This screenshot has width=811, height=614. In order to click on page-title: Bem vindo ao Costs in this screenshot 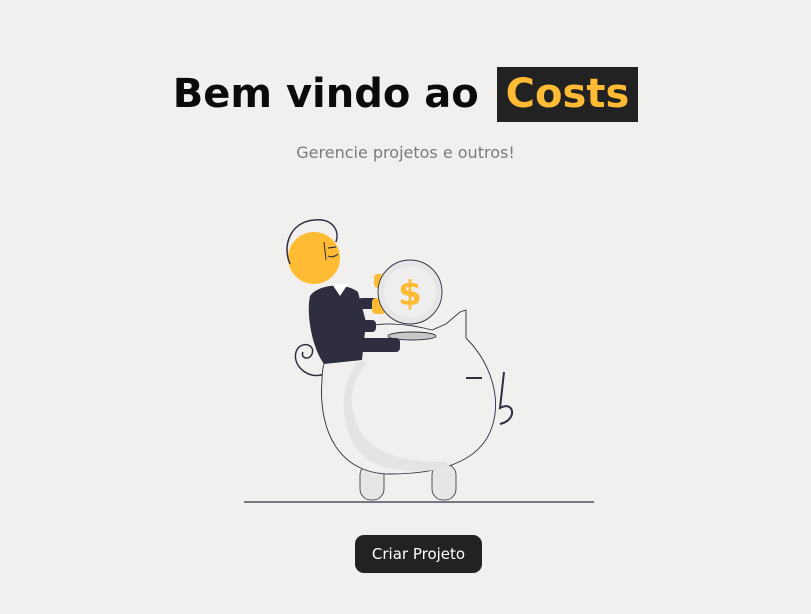, I will do `click(405, 94)`.